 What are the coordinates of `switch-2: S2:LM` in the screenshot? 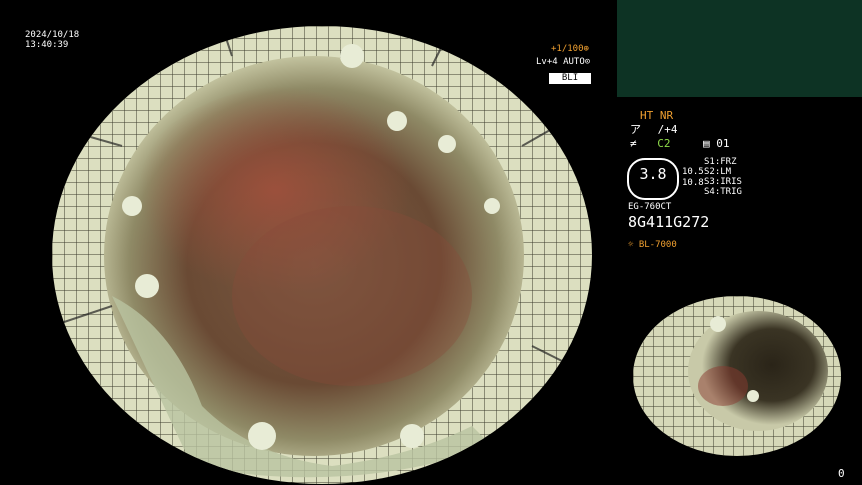 It's located at (718, 172).